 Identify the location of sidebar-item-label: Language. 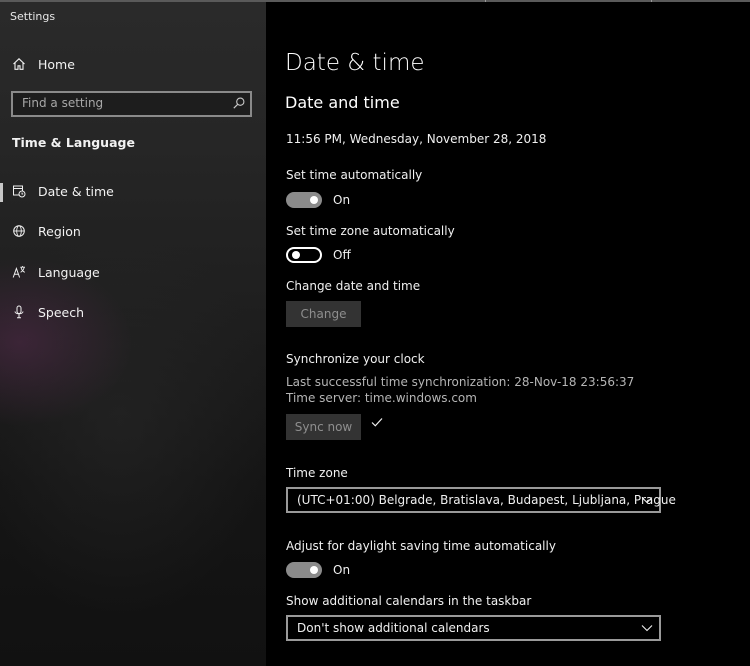
(69, 272).